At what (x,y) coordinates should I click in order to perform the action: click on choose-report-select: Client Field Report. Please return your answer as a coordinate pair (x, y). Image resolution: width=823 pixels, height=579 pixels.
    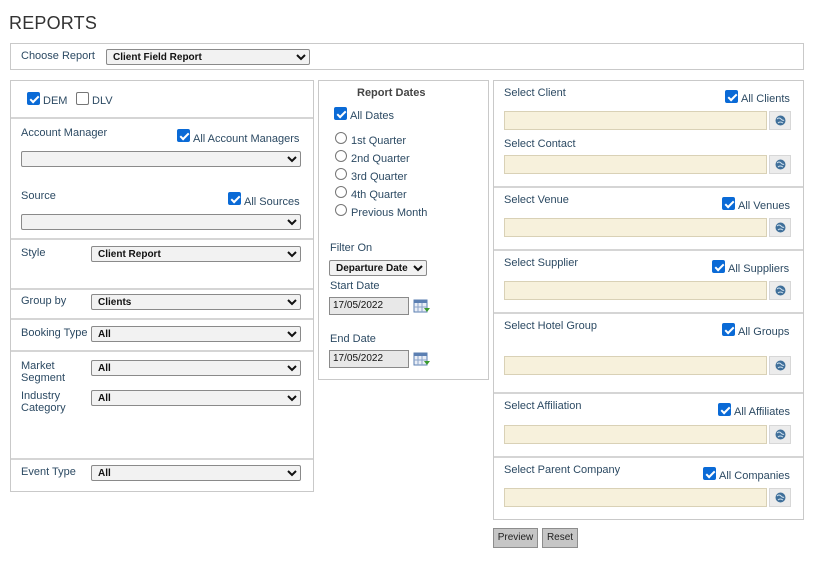
    Looking at the image, I should click on (208, 57).